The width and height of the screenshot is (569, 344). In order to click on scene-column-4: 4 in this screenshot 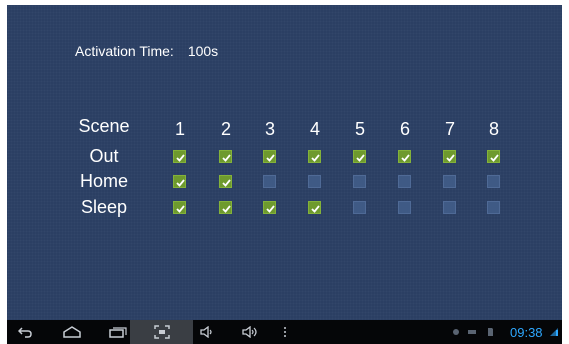, I will do `click(314, 129)`.